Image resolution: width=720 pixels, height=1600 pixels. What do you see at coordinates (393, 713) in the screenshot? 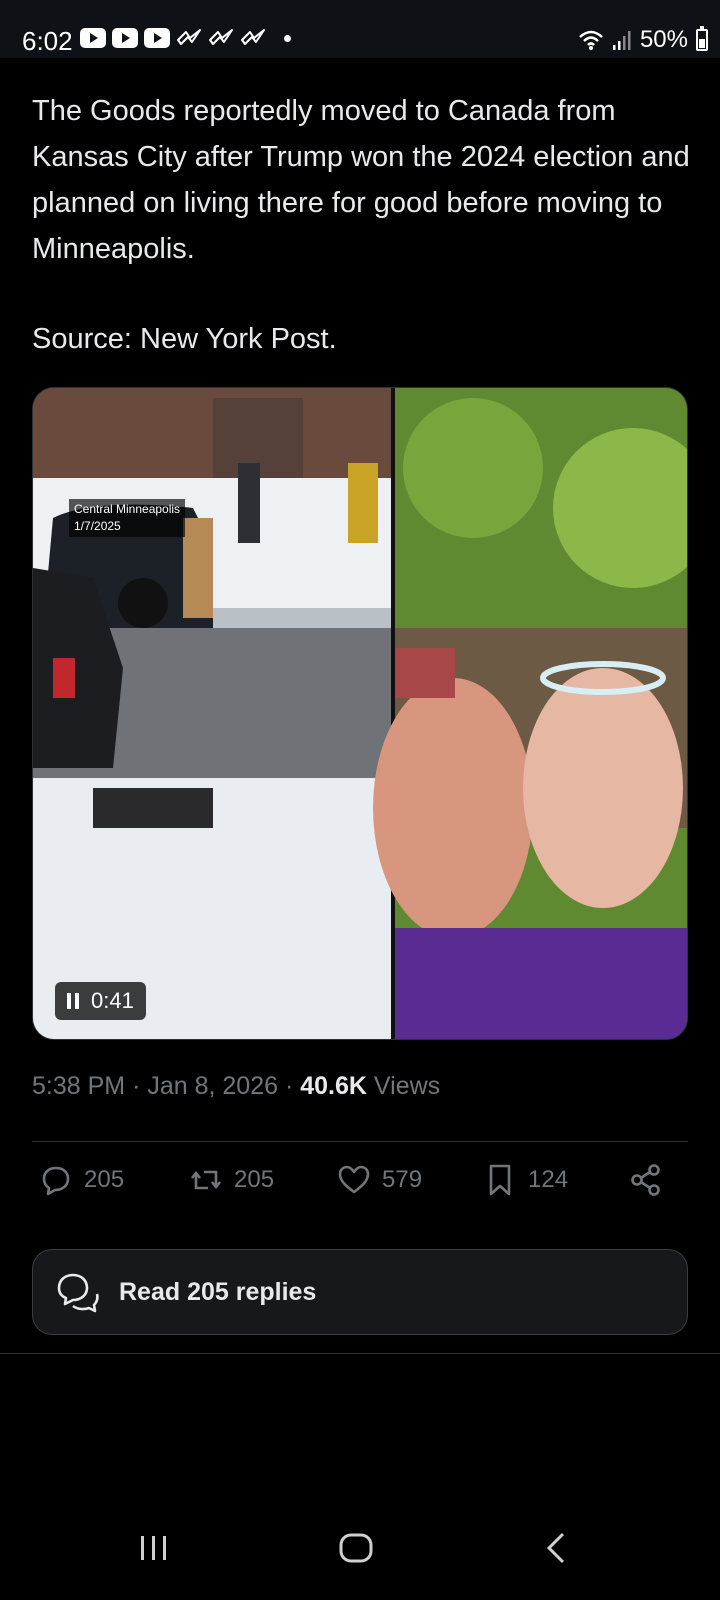
I see `split-divider` at bounding box center [393, 713].